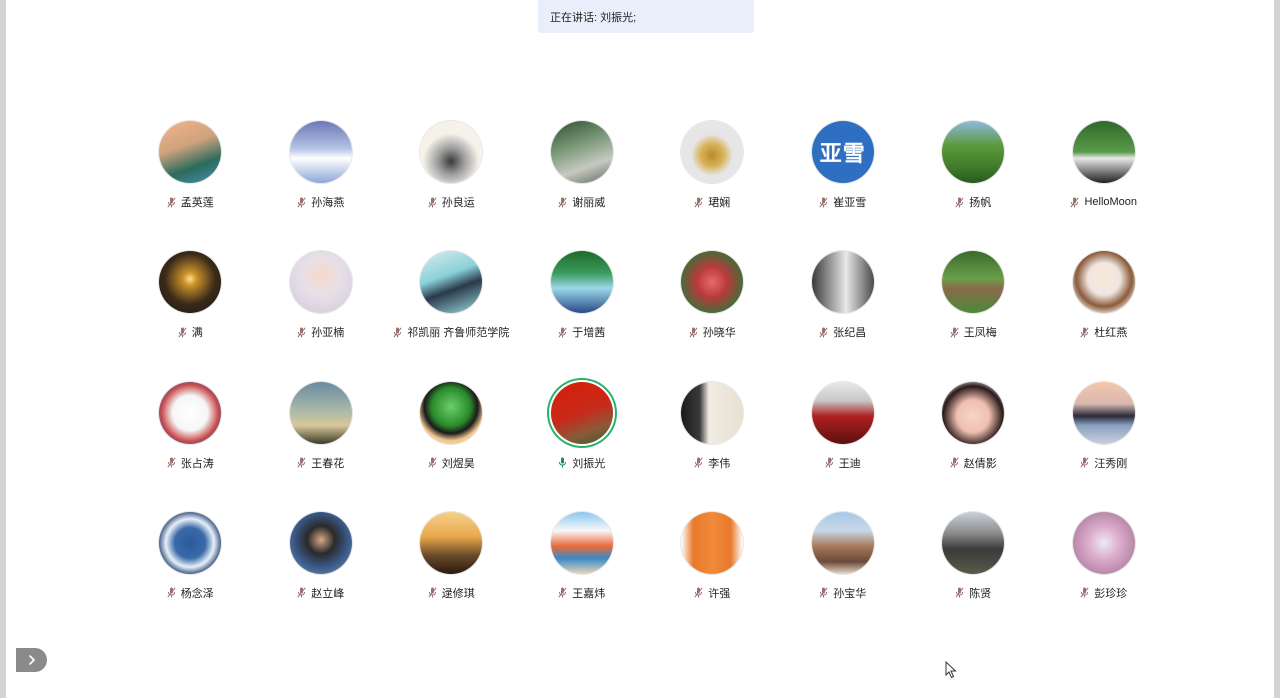  I want to click on red-dress-icon, so click(842, 412).